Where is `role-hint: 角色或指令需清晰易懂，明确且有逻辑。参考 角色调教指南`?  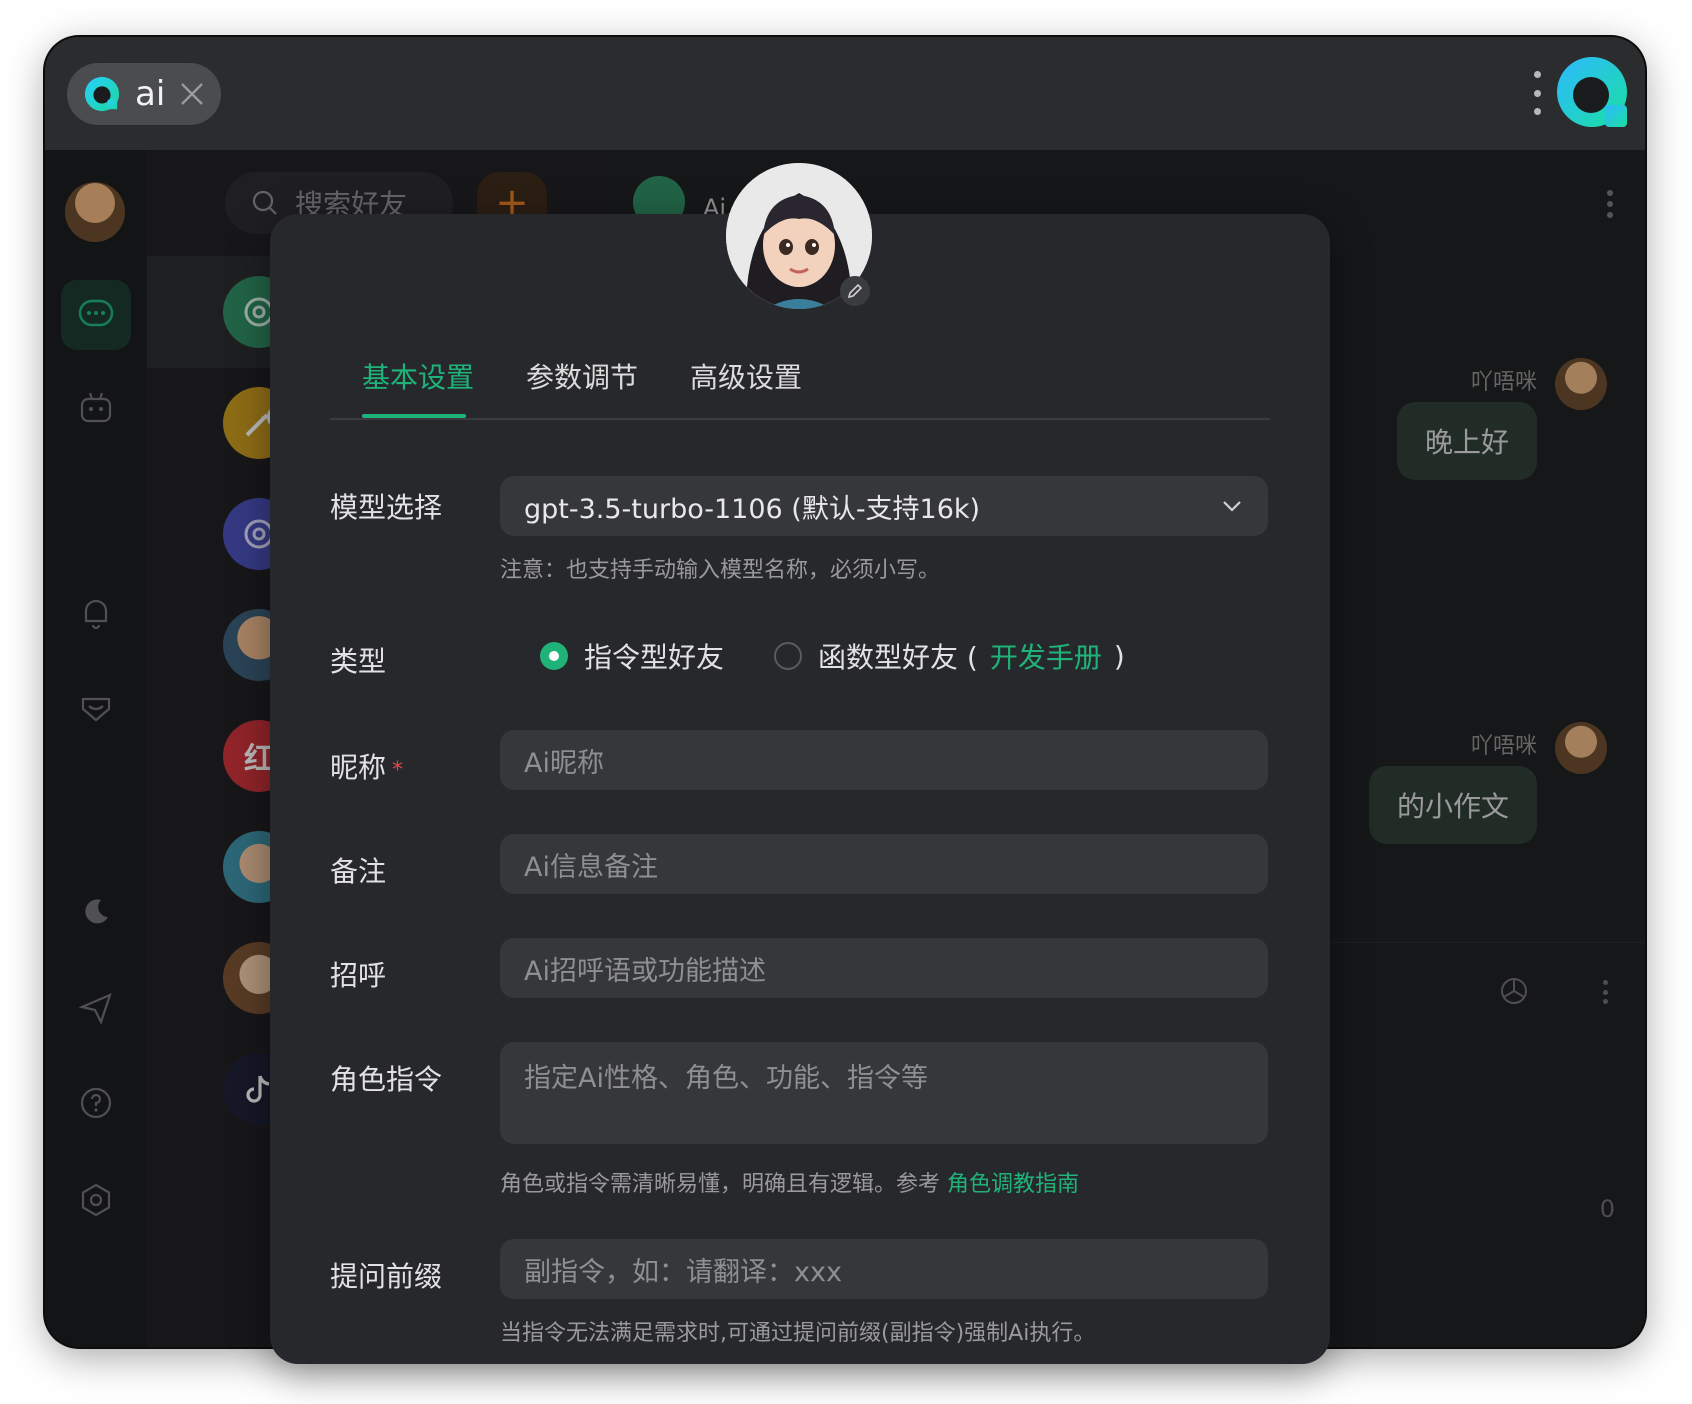 role-hint: 角色或指令需清晰易懂，明确且有逻辑。参考 角色调教指南 is located at coordinates (789, 1182).